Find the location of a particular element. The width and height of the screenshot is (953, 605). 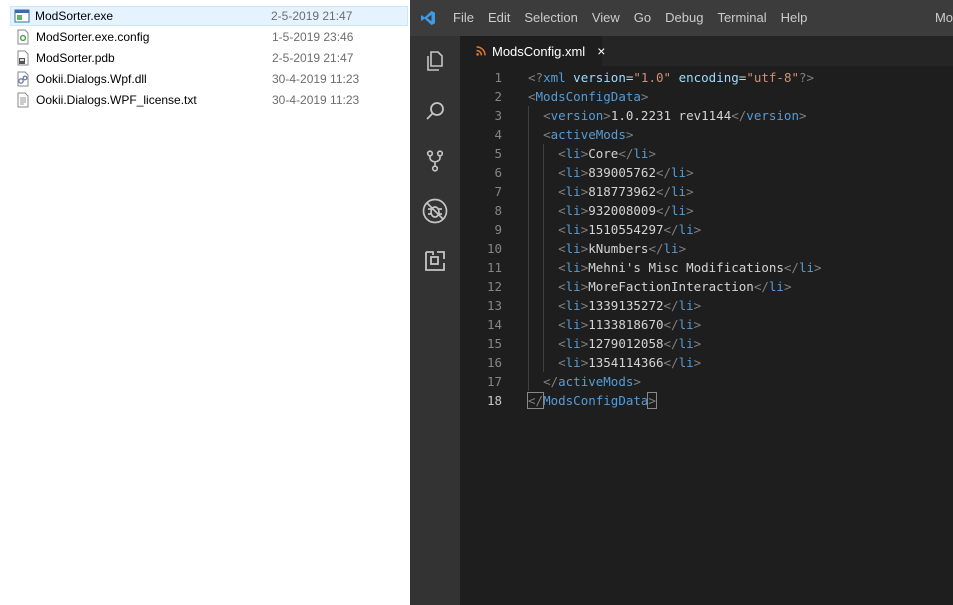

code-line: 17 </activeMods> is located at coordinates (706, 381).